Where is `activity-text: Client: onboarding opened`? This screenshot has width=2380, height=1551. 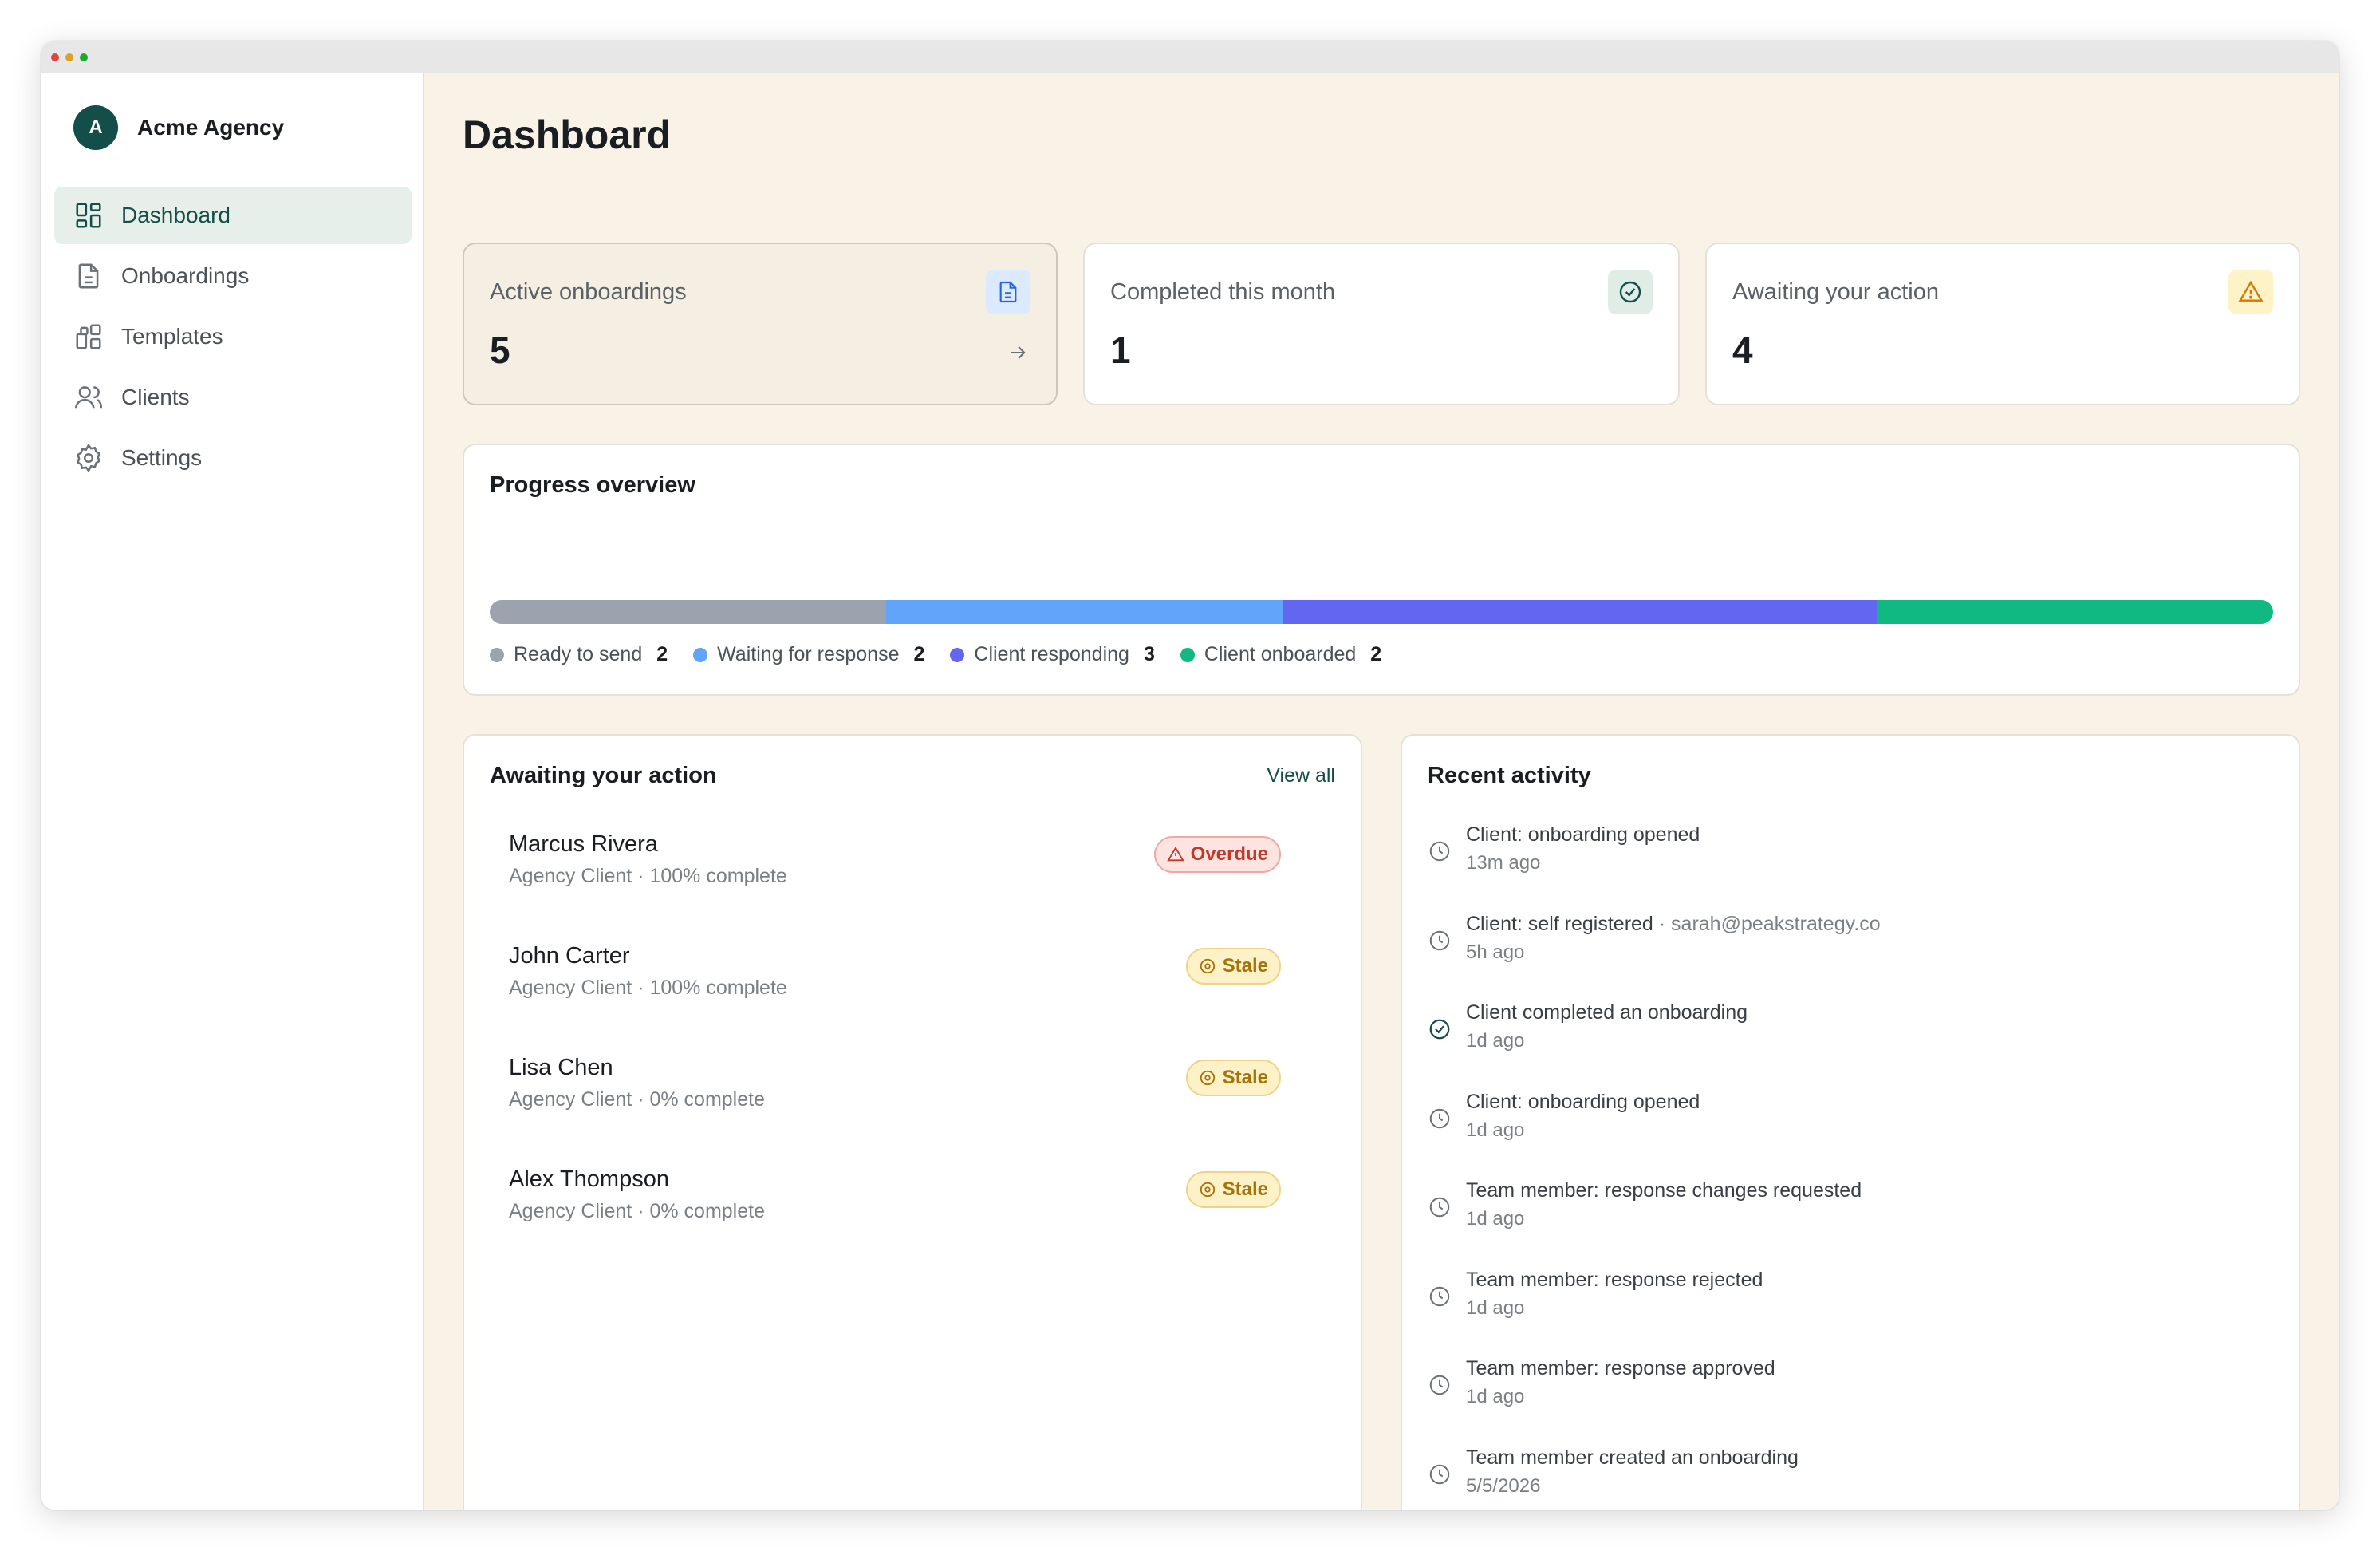
activity-text: Client: onboarding opened is located at coordinates (1583, 835).